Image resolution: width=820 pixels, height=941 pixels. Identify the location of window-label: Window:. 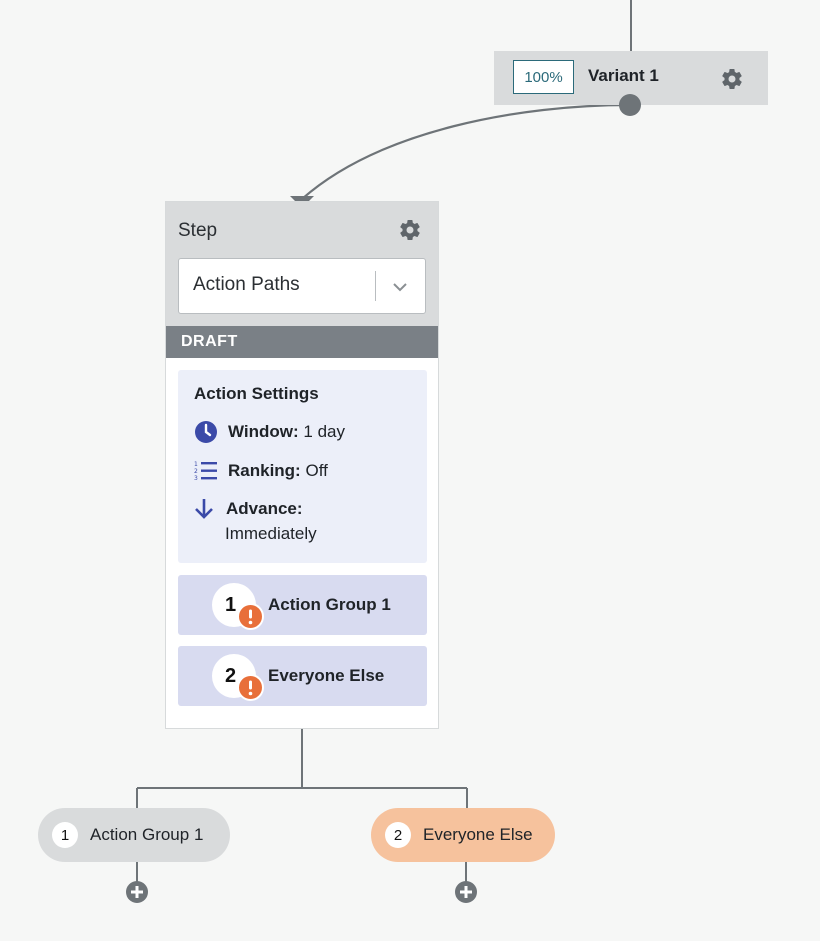
(263, 431).